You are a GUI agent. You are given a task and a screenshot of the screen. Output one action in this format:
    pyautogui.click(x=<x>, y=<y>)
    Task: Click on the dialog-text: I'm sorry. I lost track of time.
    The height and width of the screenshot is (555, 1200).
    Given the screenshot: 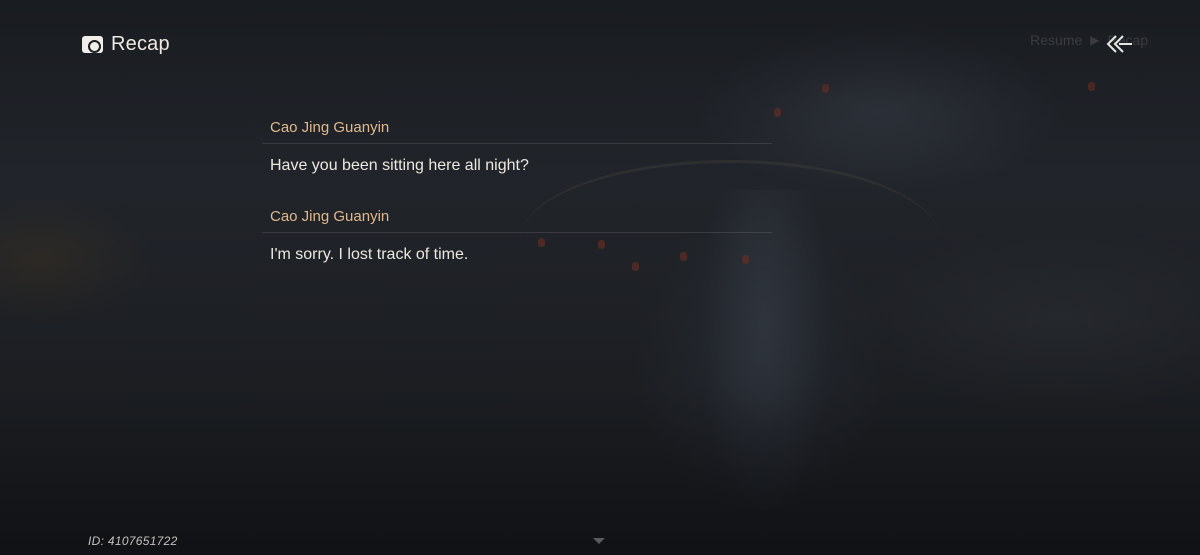 What is the action you would take?
    pyautogui.click(x=369, y=254)
    